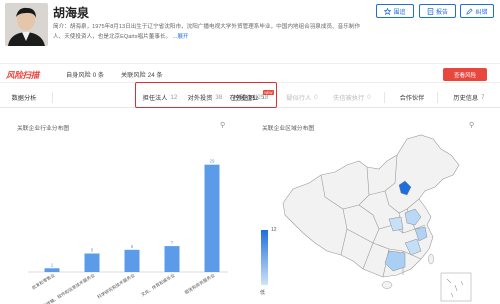  Describe the element at coordinates (388, 11) in the screenshot. I see `follow-icon` at that location.